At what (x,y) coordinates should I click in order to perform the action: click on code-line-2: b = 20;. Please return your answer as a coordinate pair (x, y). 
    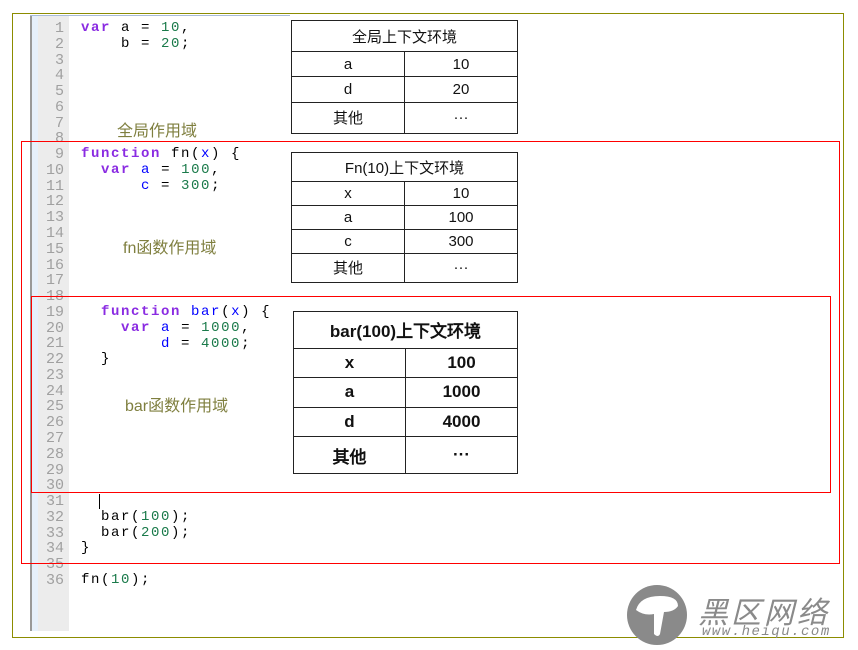
    Looking at the image, I should click on (136, 44).